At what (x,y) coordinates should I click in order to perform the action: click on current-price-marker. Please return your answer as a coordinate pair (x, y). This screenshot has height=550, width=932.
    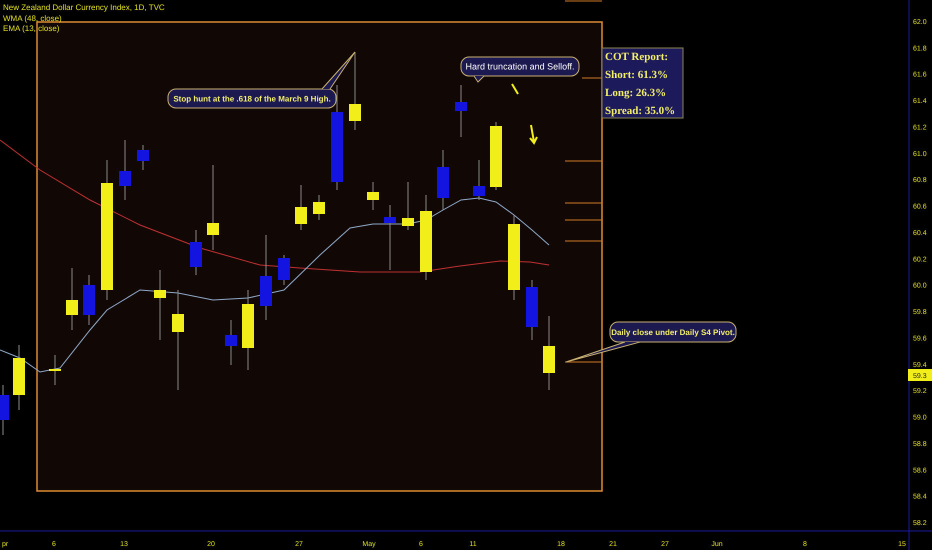
    Looking at the image, I should click on (920, 375).